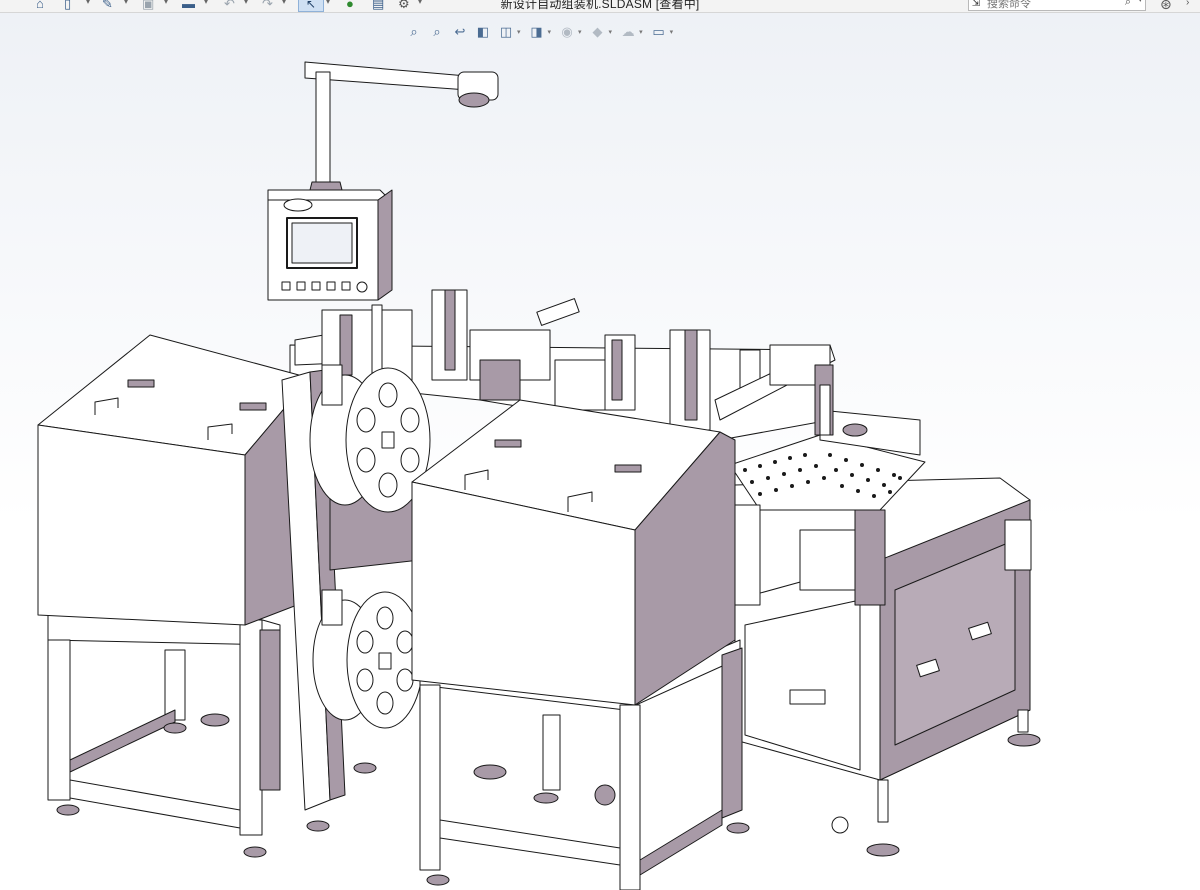  I want to click on search-scope-icon: ⇲, so click(976, 5).